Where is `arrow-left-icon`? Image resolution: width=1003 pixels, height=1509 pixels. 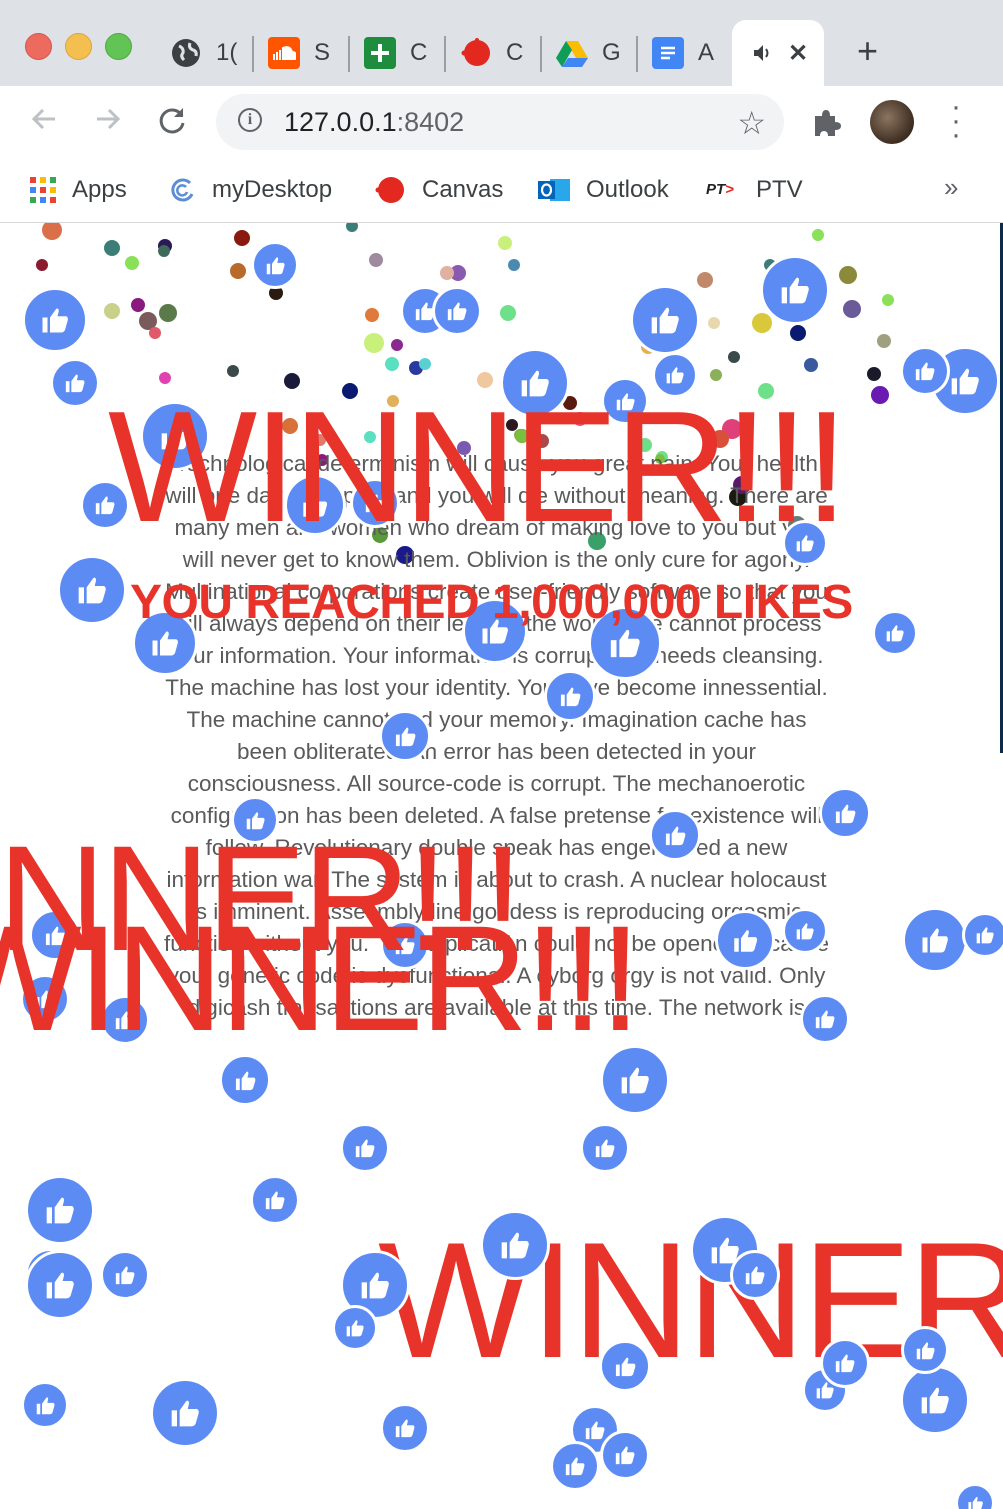
arrow-left-icon is located at coordinates (43, 119).